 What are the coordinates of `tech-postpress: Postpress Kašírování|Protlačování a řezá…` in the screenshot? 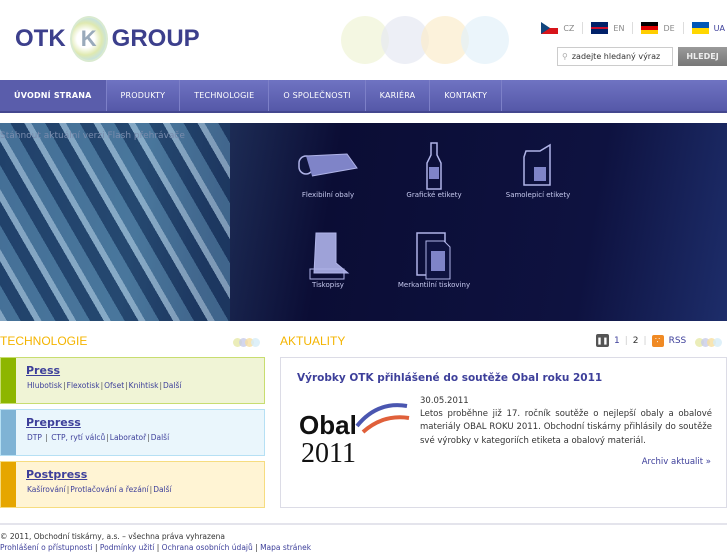 It's located at (132, 484).